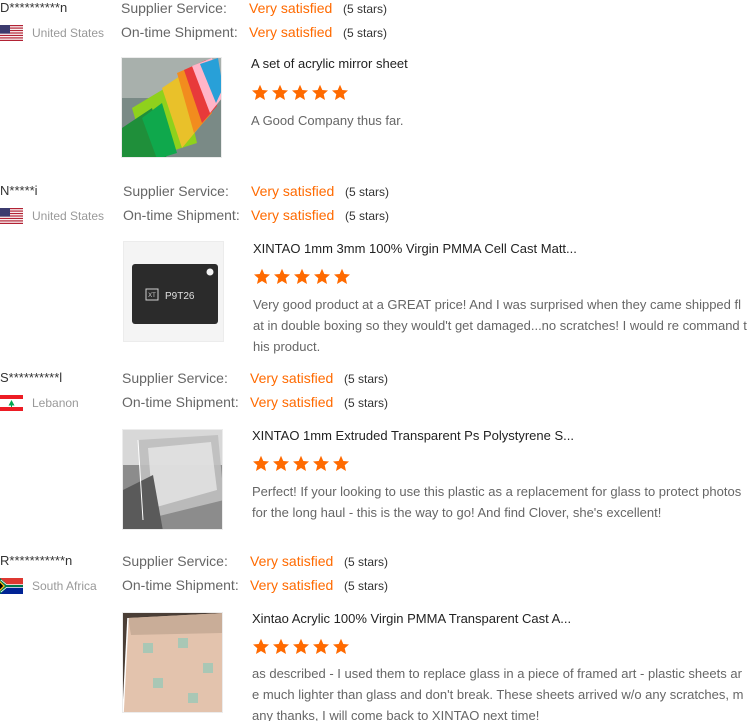  Describe the element at coordinates (152, 296) in the screenshot. I see `sample-logo-text: XT` at that location.